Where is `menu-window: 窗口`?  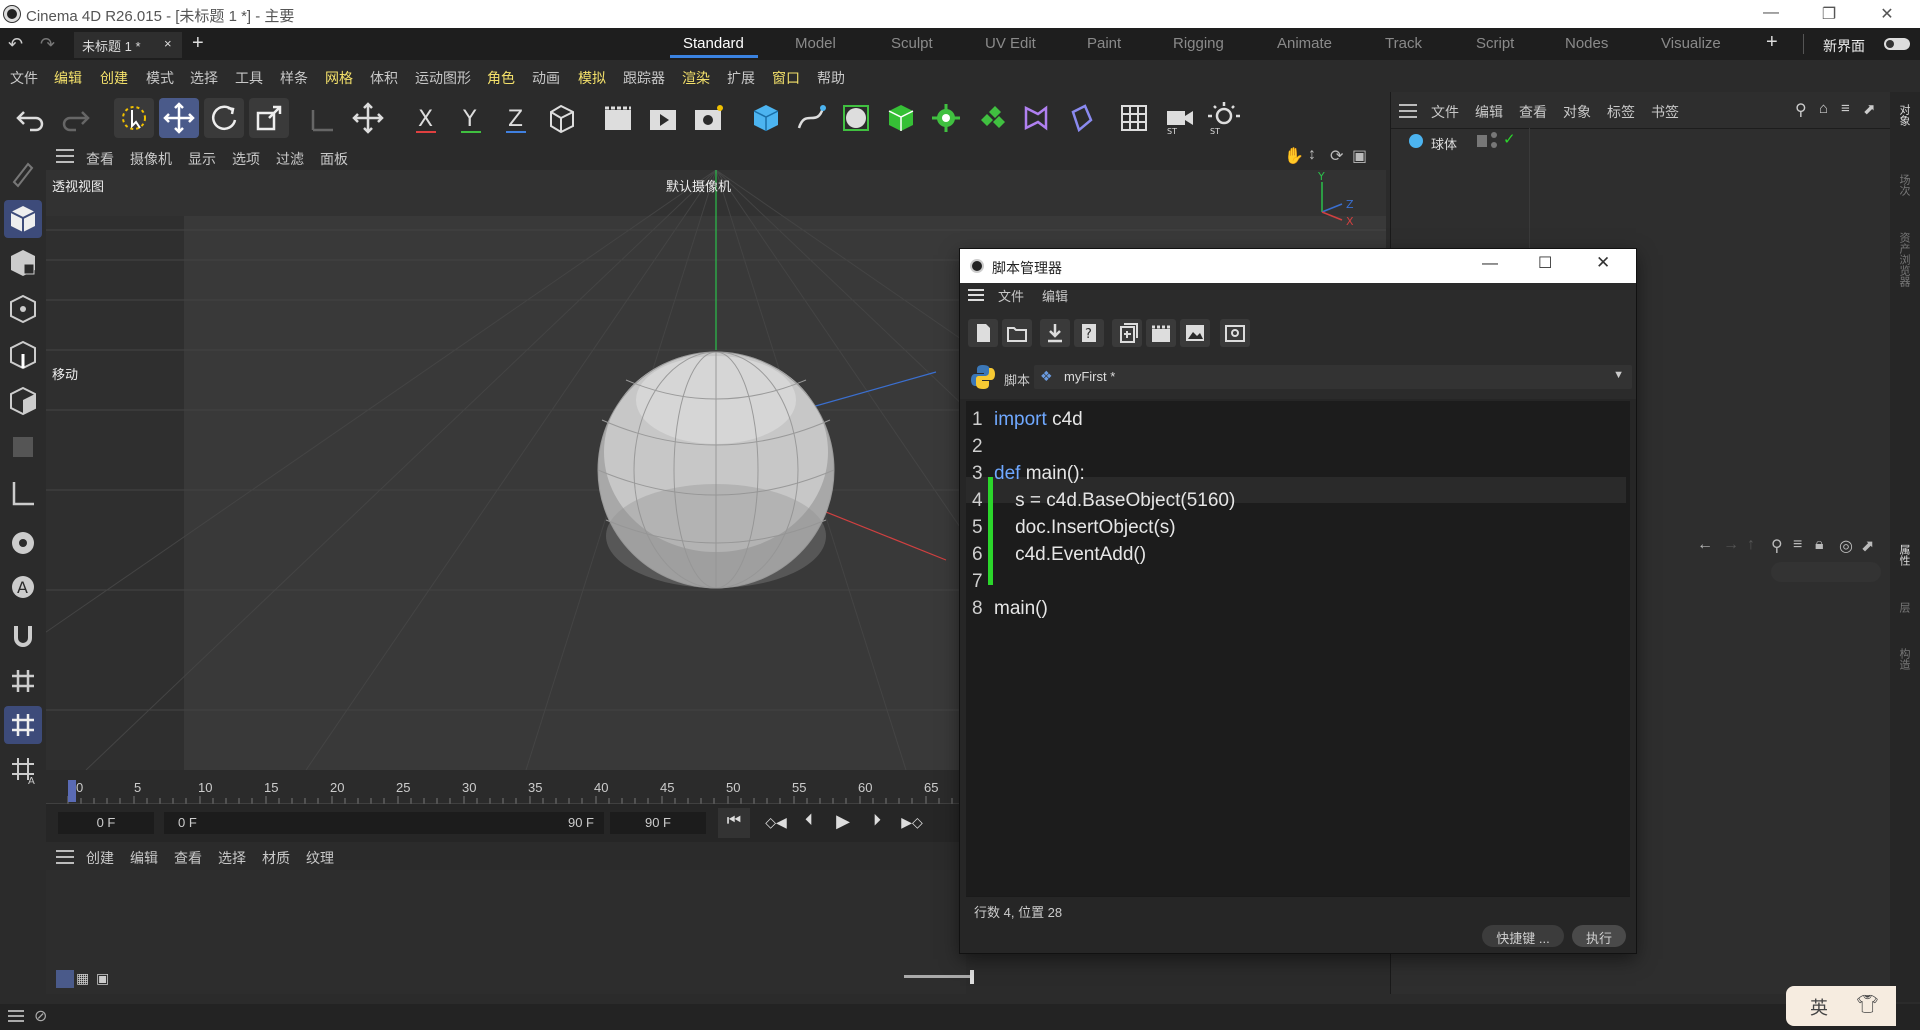 menu-window: 窗口 is located at coordinates (786, 78).